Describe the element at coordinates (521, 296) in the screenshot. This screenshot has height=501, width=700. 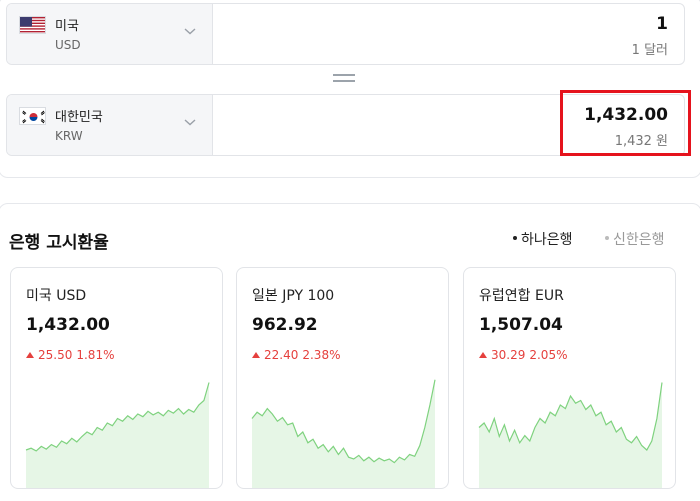
I see `rate-card-title: 유럽연합 EUR` at that location.